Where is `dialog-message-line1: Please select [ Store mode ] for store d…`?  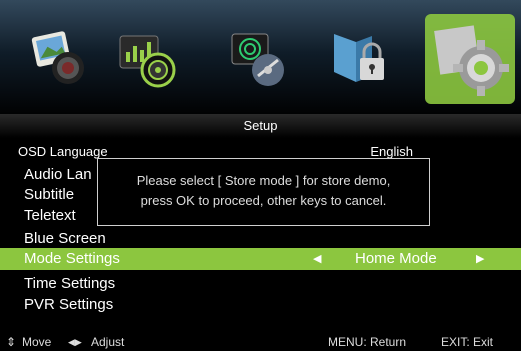 dialog-message-line1: Please select [ Store mode ] for store d… is located at coordinates (263, 180).